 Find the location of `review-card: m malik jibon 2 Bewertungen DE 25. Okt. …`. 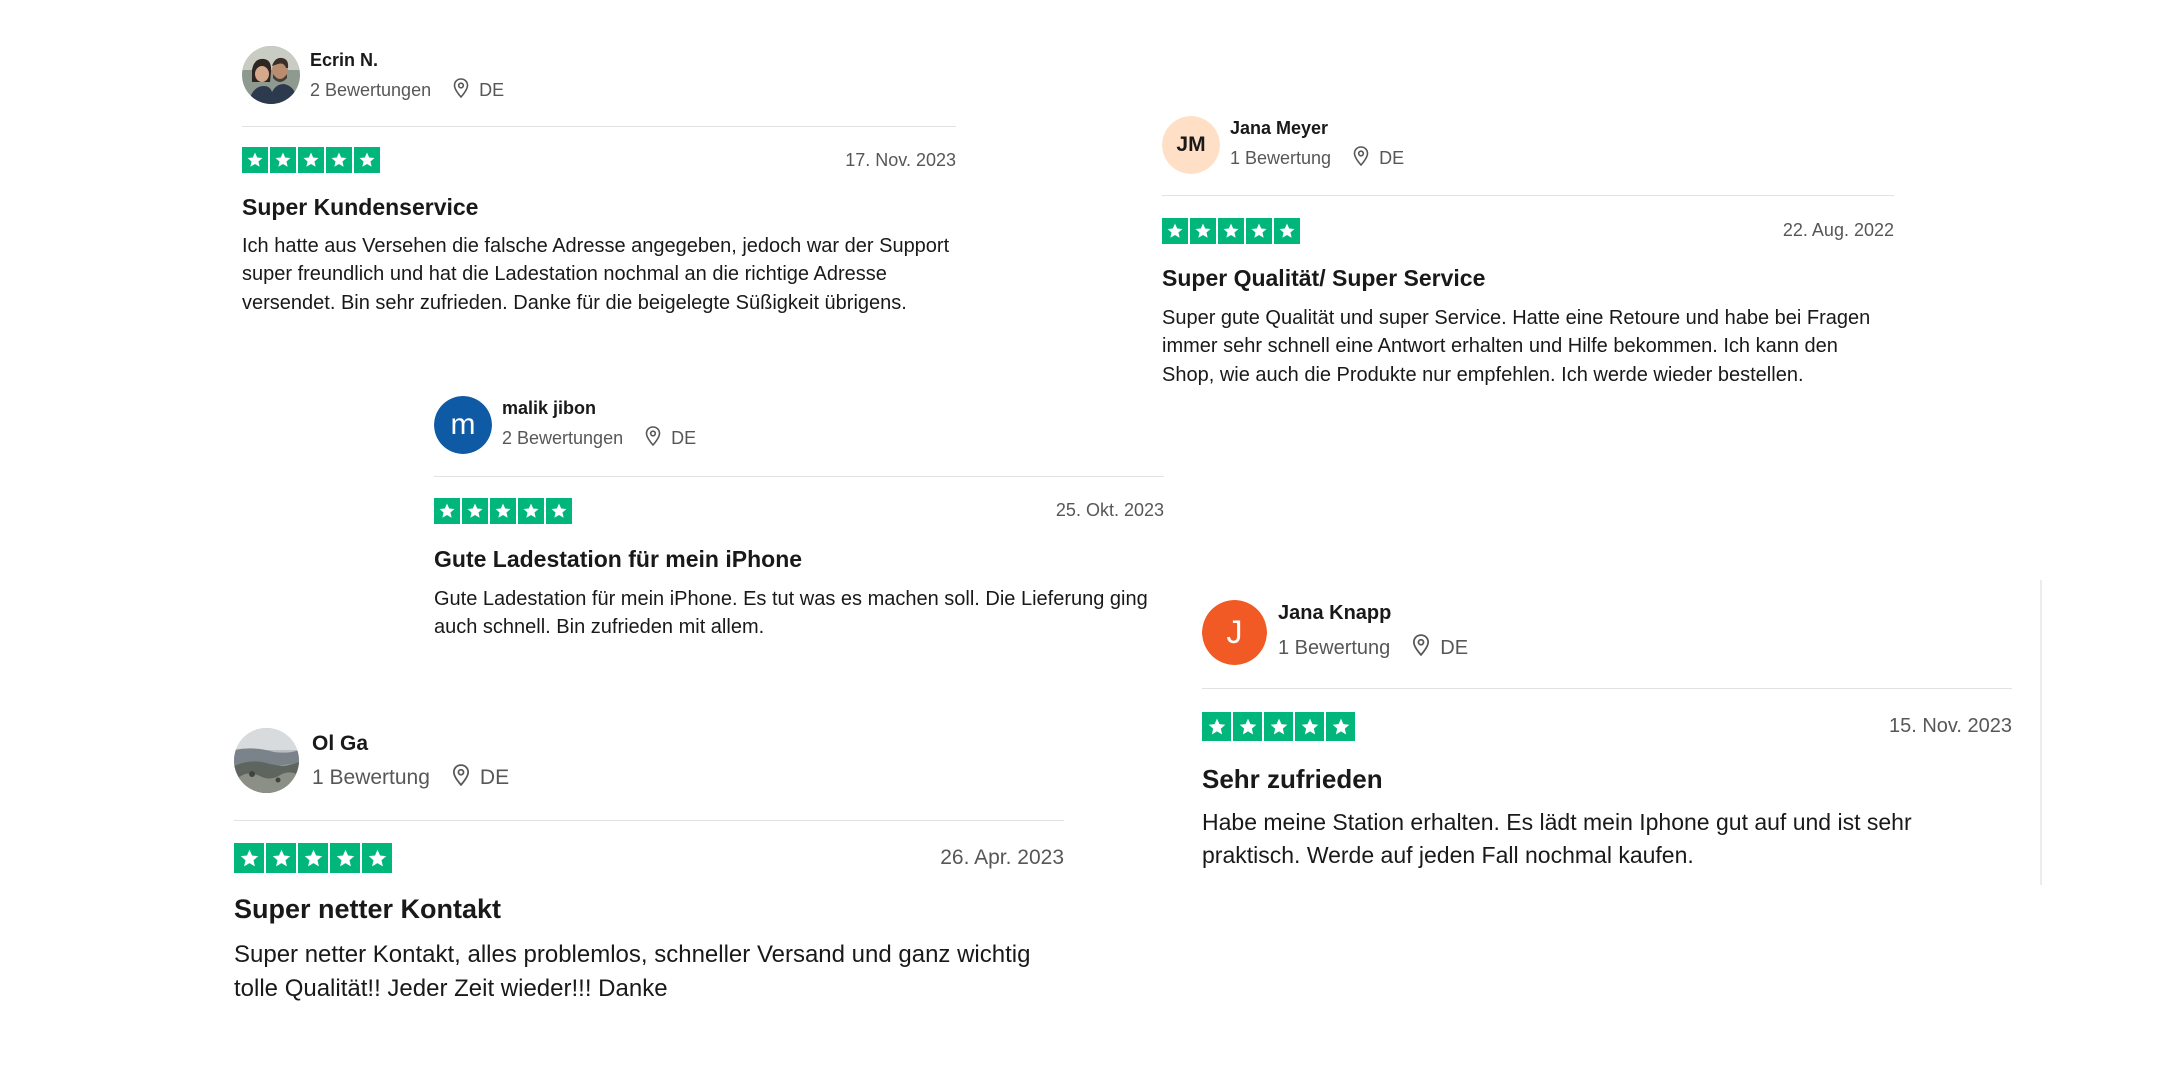

review-card: m malik jibon 2 Bewertungen DE 25. Okt. … is located at coordinates (799, 517).